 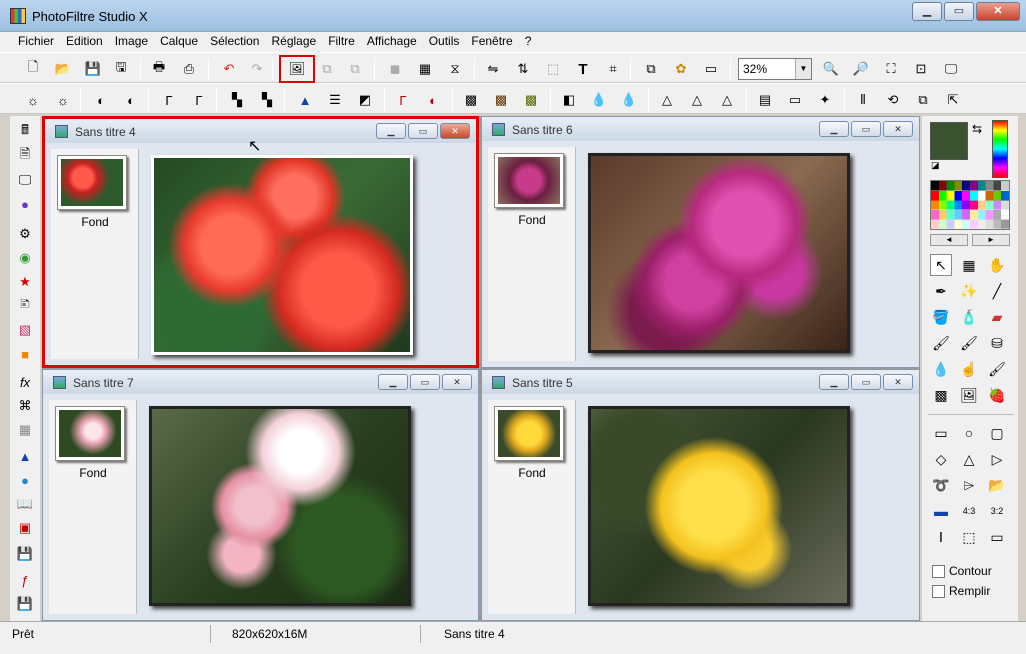 I want to click on globe-icon: ◉, so click(x=25, y=258).